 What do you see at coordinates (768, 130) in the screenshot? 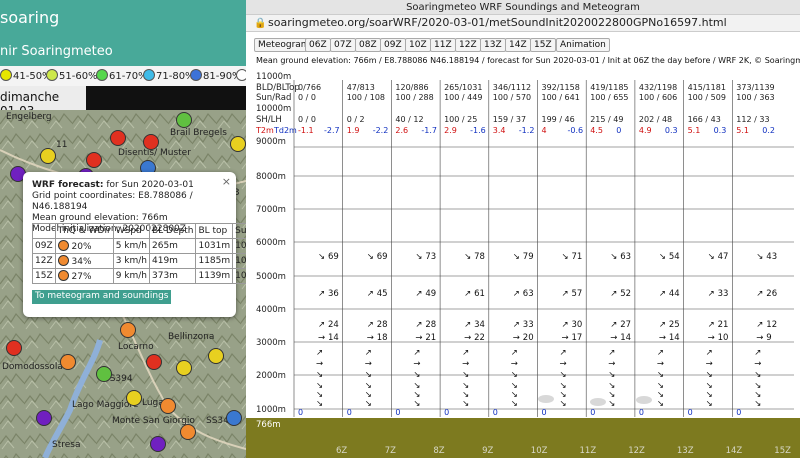
I see `td2m-value: 0.2` at bounding box center [768, 130].